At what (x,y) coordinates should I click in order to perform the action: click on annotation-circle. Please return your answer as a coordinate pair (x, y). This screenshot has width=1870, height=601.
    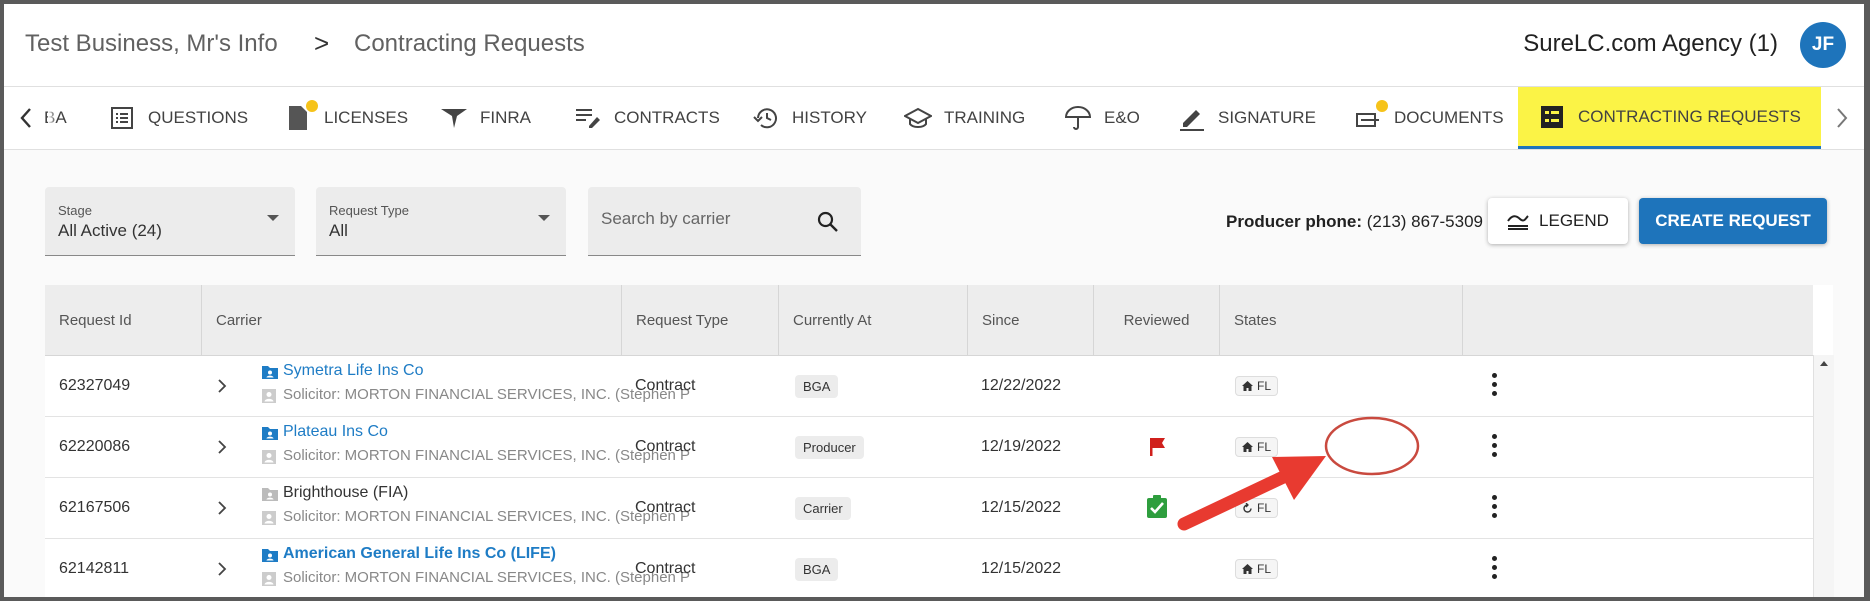
    Looking at the image, I should click on (1372, 446).